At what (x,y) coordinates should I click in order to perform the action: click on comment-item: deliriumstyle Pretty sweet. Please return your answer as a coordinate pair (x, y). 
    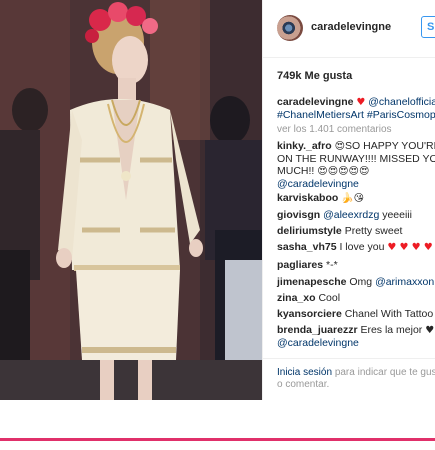
    Looking at the image, I should click on (339, 231).